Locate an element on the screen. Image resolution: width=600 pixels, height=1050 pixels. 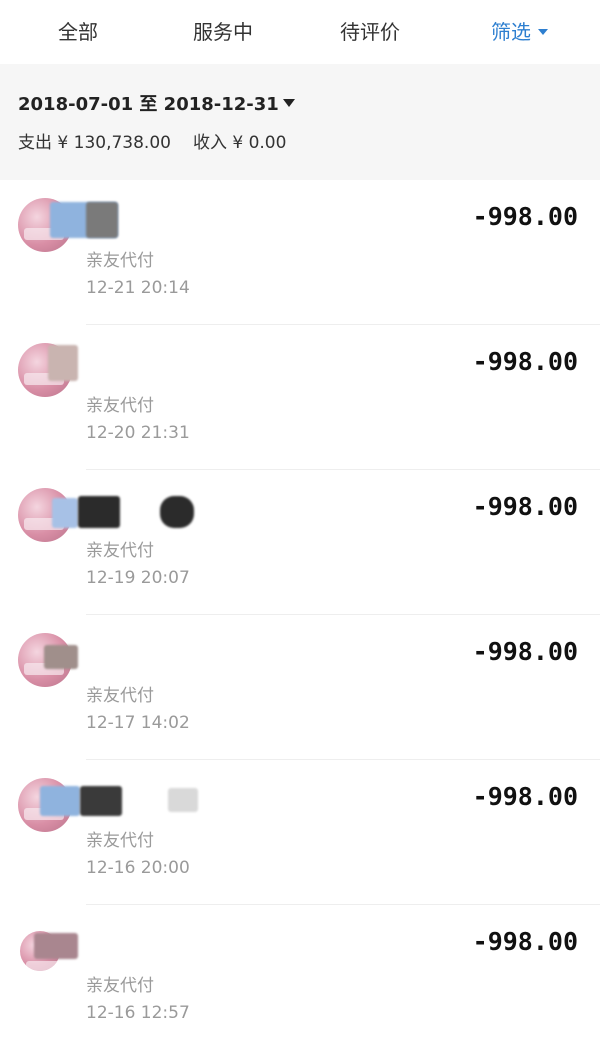
filter-label: 筛选 is located at coordinates (511, 32).